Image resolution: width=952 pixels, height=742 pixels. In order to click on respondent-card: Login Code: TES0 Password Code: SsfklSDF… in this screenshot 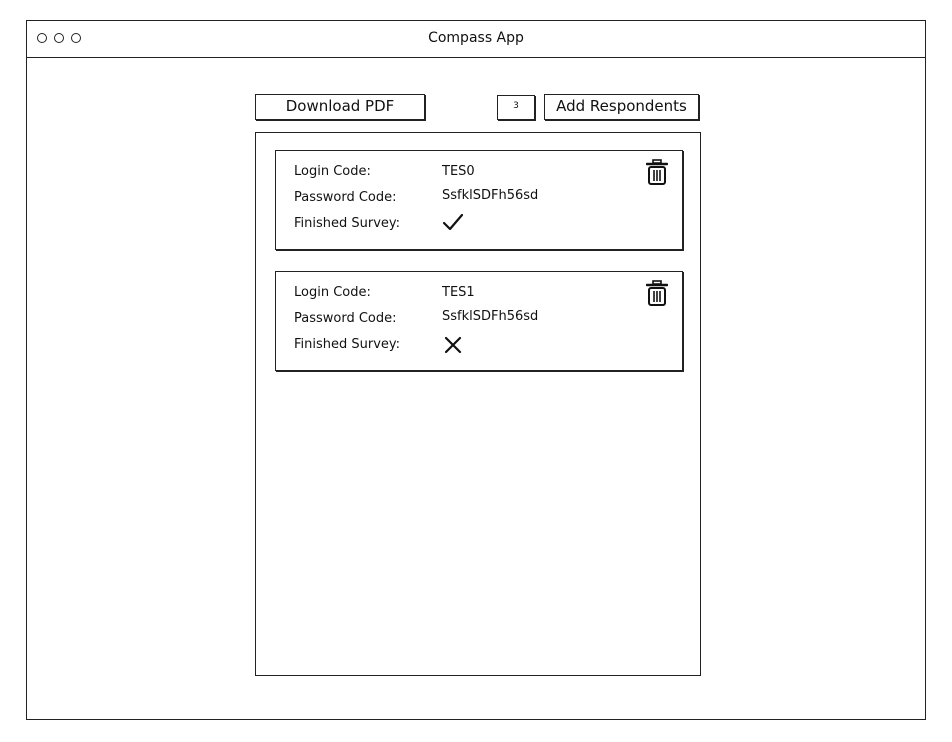, I will do `click(479, 200)`.